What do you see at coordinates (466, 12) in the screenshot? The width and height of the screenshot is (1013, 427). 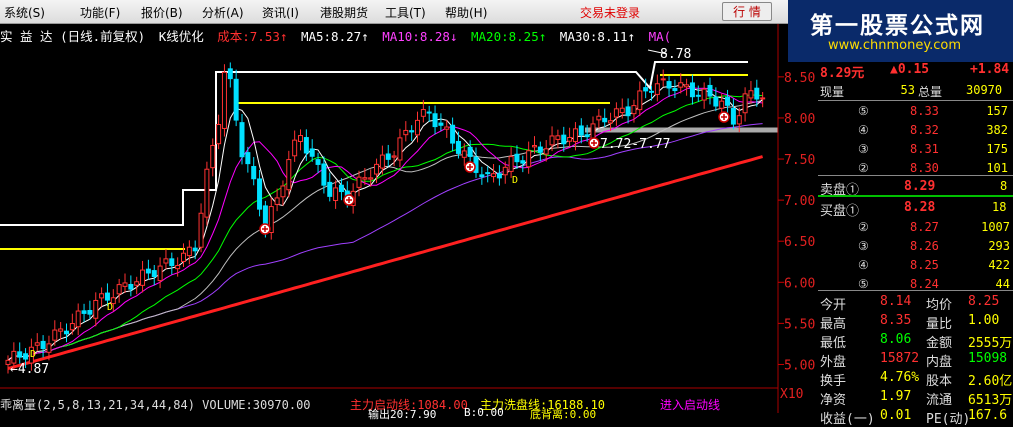 I see `menu-item-7: 帮助(H)` at bounding box center [466, 12].